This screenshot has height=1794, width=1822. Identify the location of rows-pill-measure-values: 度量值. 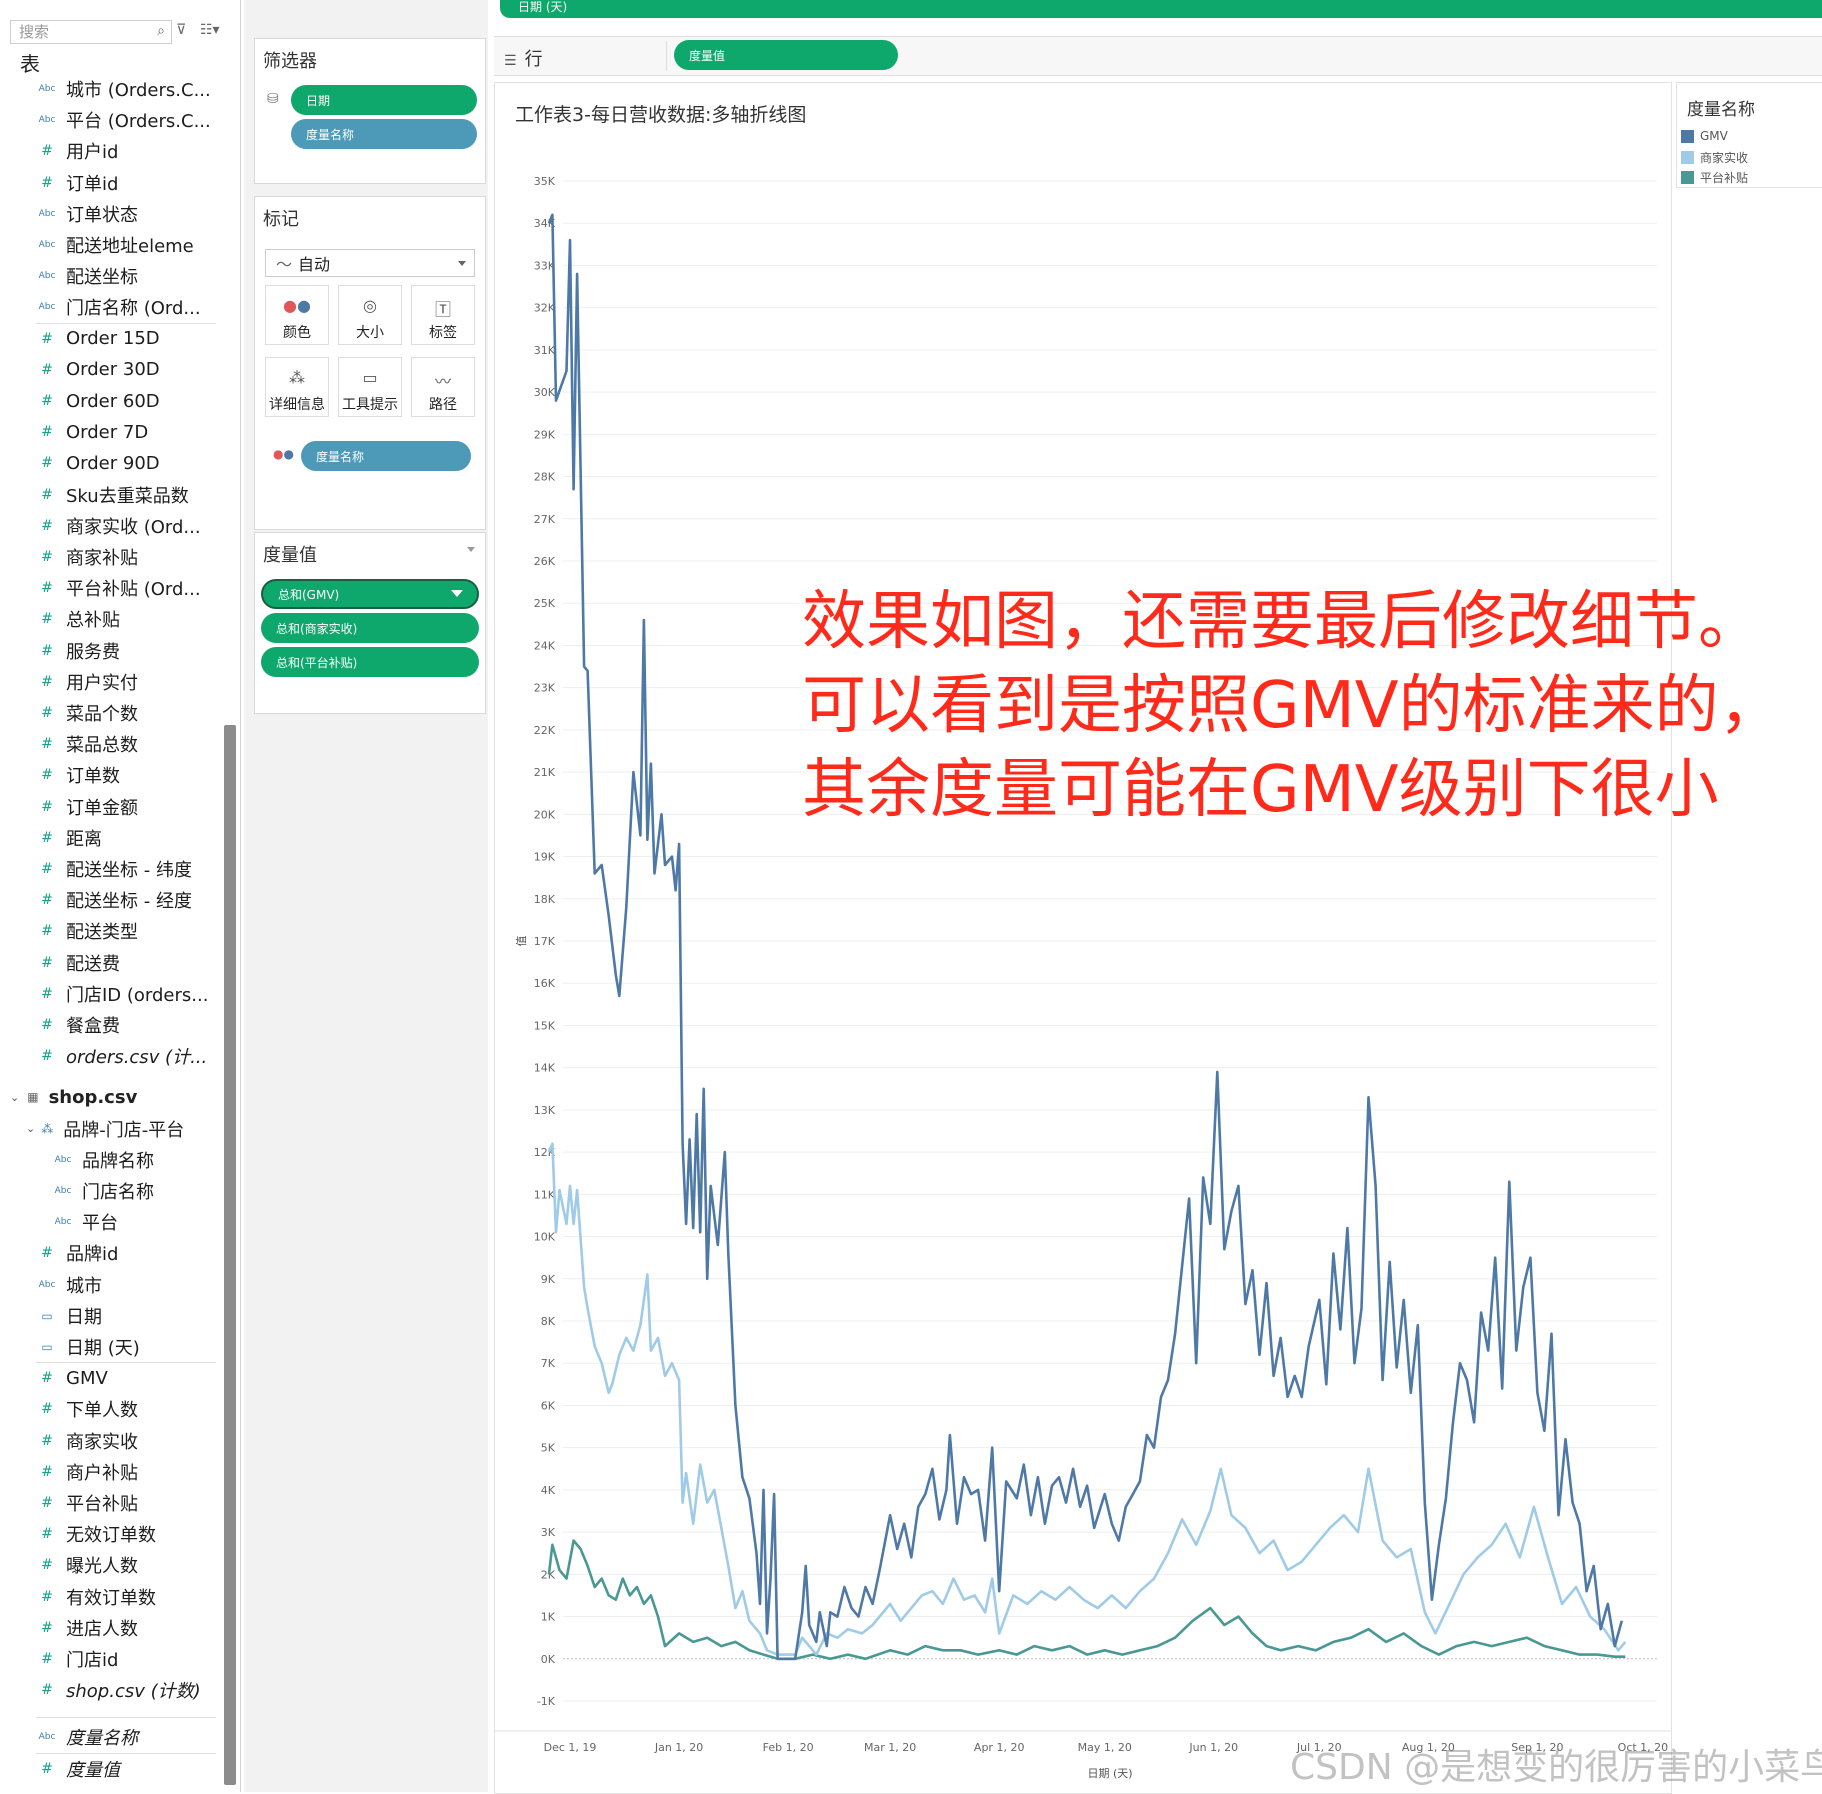
(786, 55).